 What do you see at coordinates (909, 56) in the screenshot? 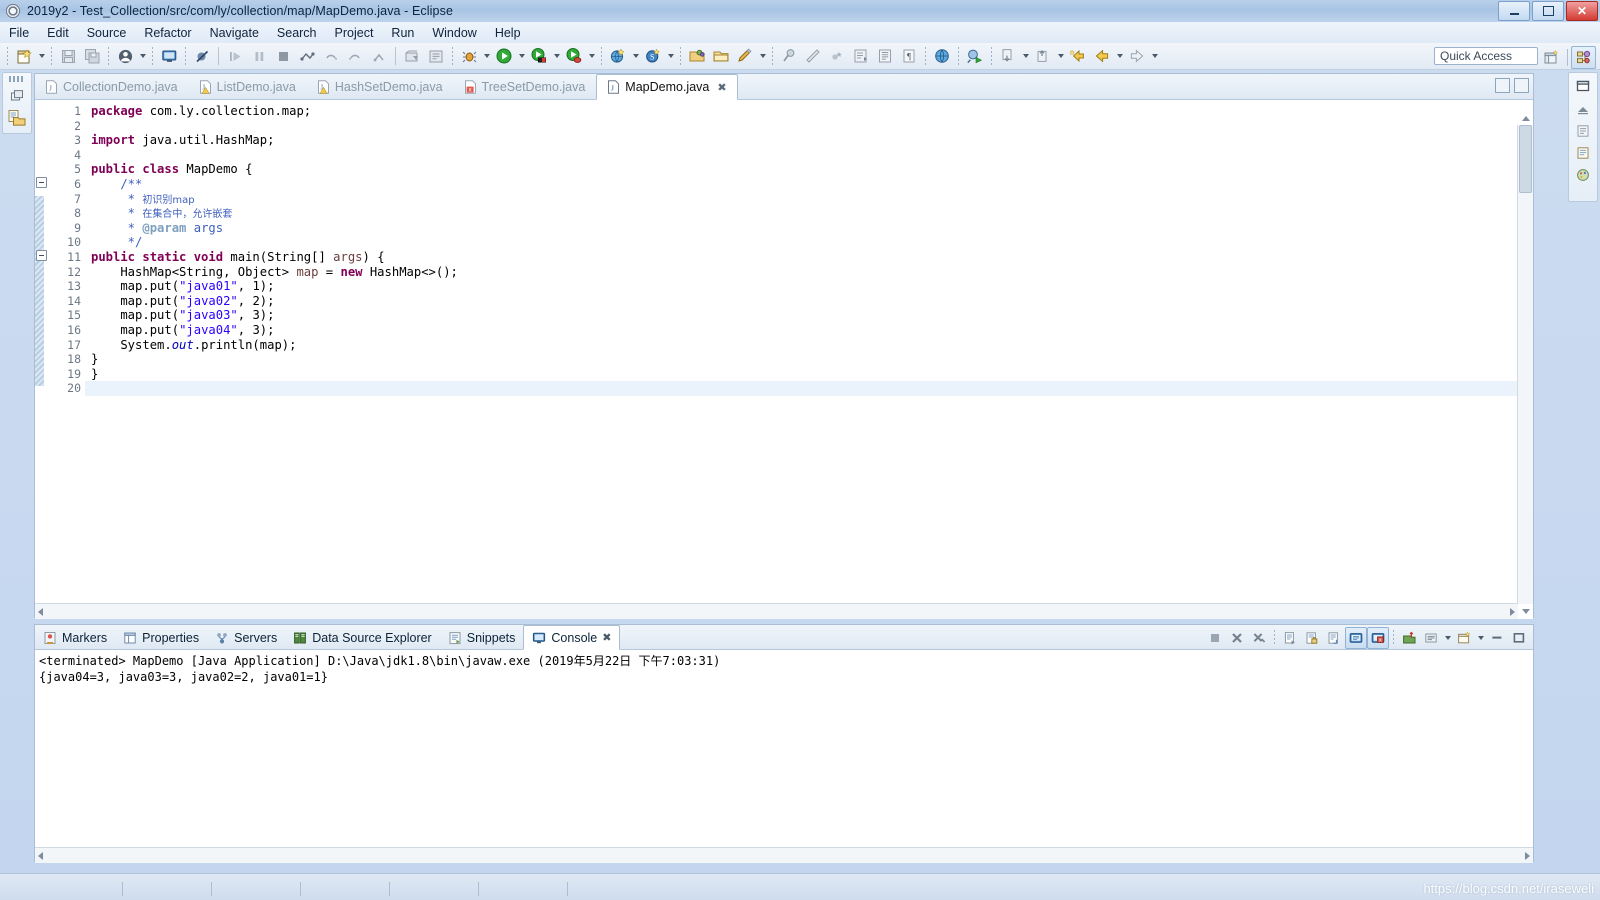
I see `paragraph-icon: ¶` at bounding box center [909, 56].